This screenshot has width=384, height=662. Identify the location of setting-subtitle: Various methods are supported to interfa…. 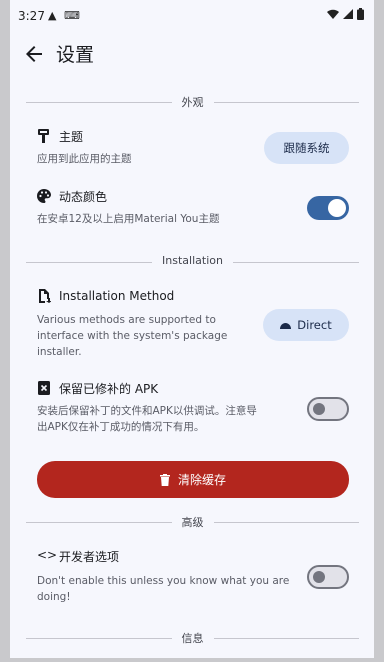
(132, 336).